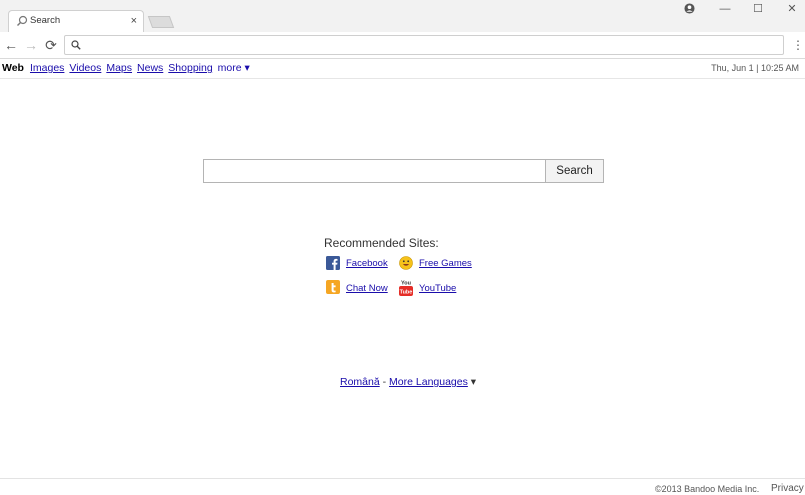 This screenshot has width=805, height=495. I want to click on more-languages-link: More Languages, so click(428, 382).